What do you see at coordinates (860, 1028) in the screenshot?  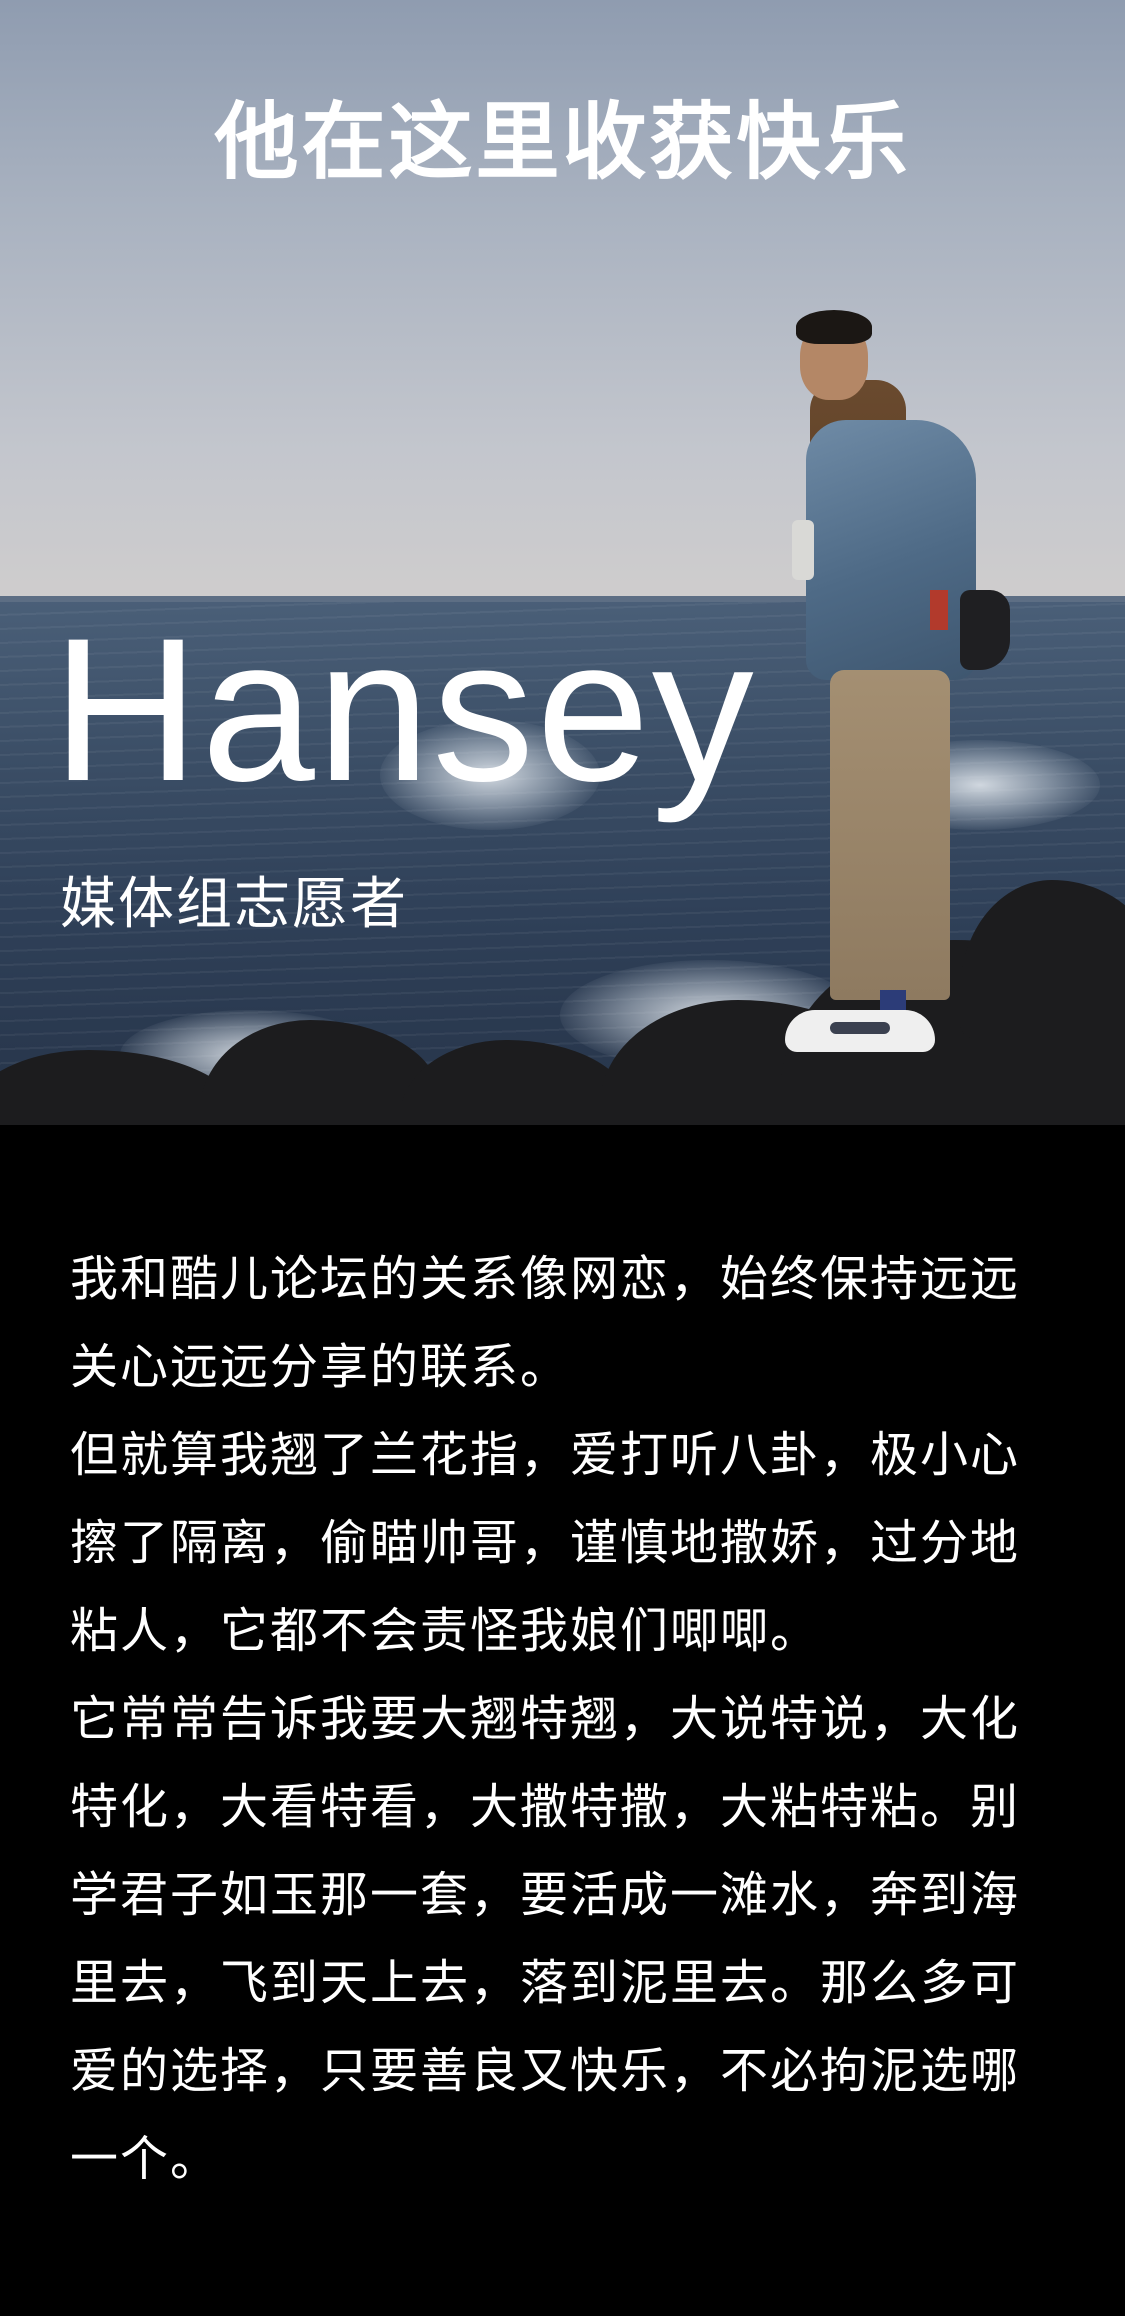 I see `sneaker-swoosh` at bounding box center [860, 1028].